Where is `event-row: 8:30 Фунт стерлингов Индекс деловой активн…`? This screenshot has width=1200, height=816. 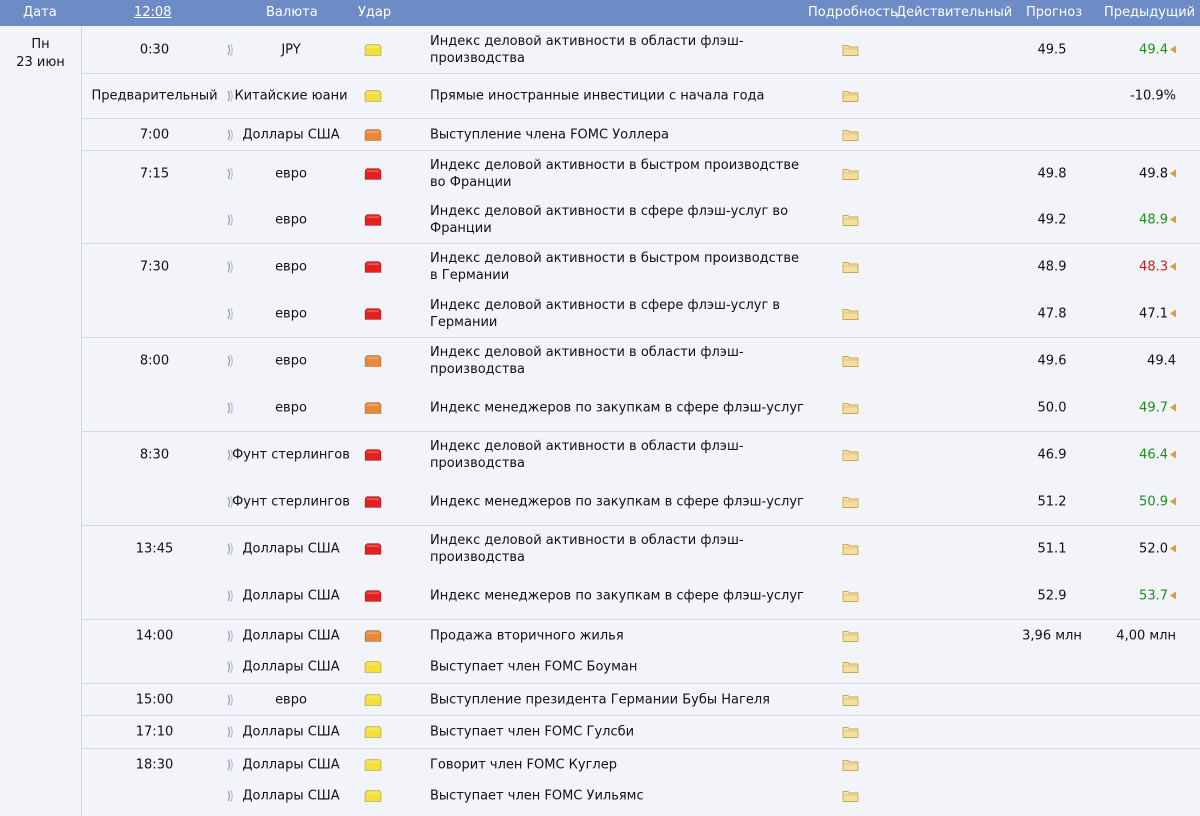
event-row: 8:30 Фунт стерлингов Индекс деловой активн… is located at coordinates (641, 454).